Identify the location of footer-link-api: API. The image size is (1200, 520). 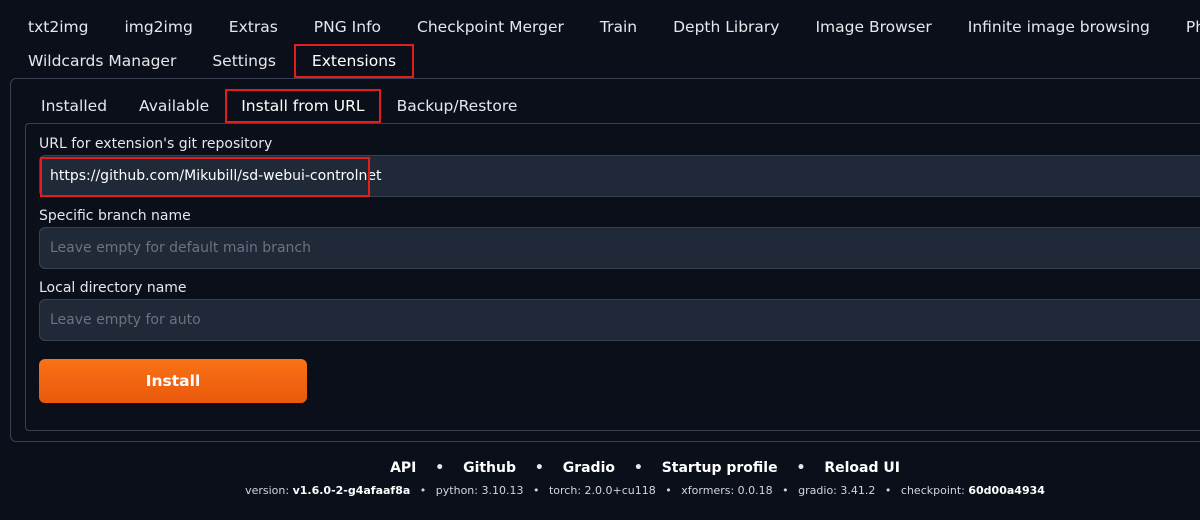
(403, 468).